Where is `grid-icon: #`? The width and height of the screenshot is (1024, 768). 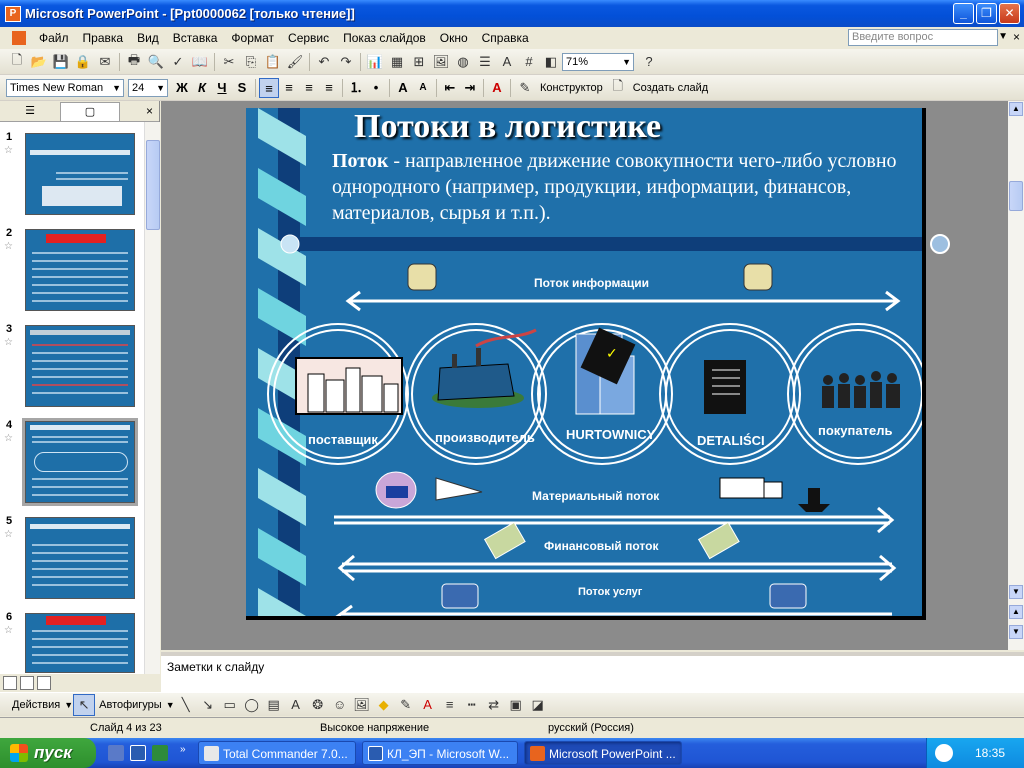
grid-icon: # is located at coordinates (529, 62).